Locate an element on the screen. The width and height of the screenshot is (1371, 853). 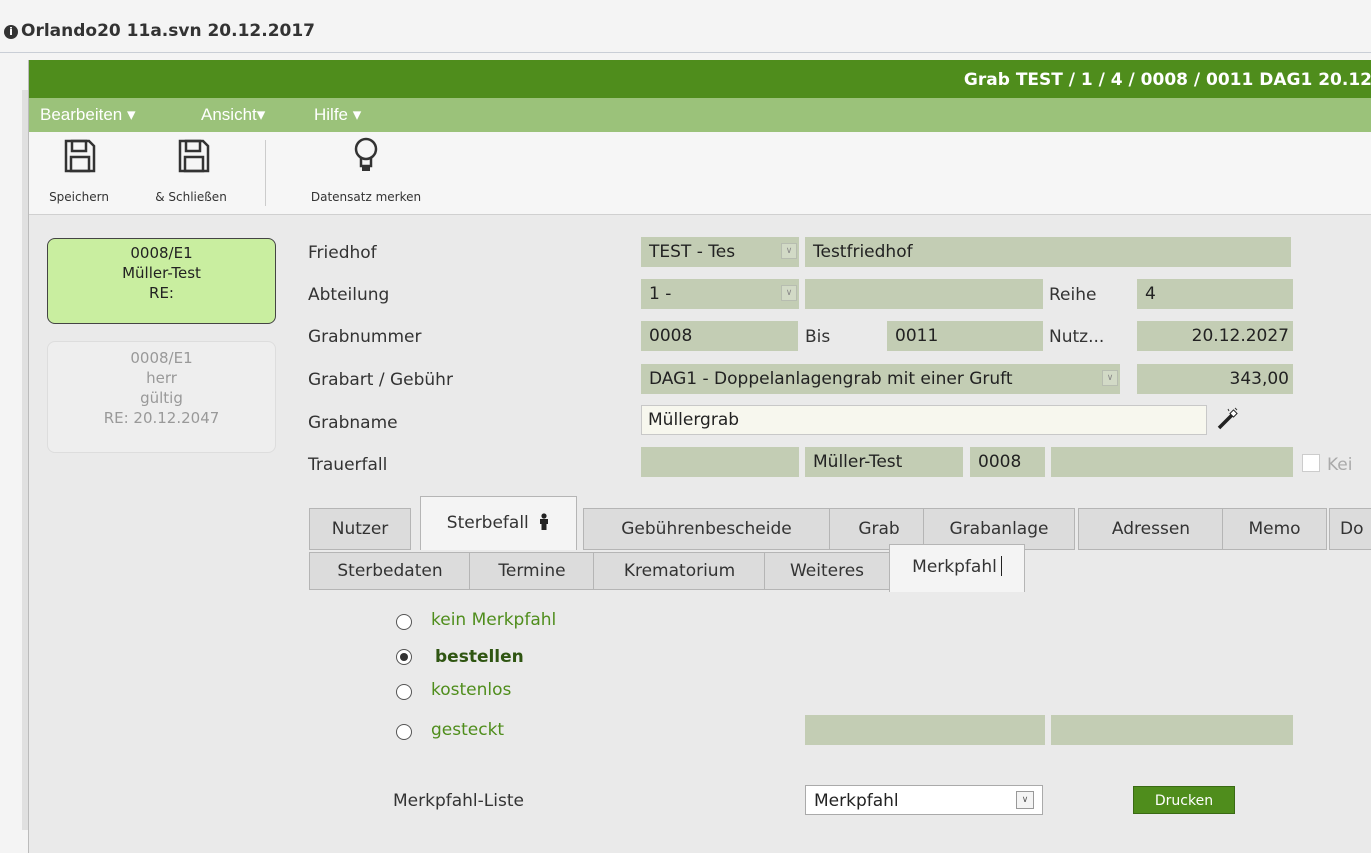
subtab-label: Termine is located at coordinates (532, 571).